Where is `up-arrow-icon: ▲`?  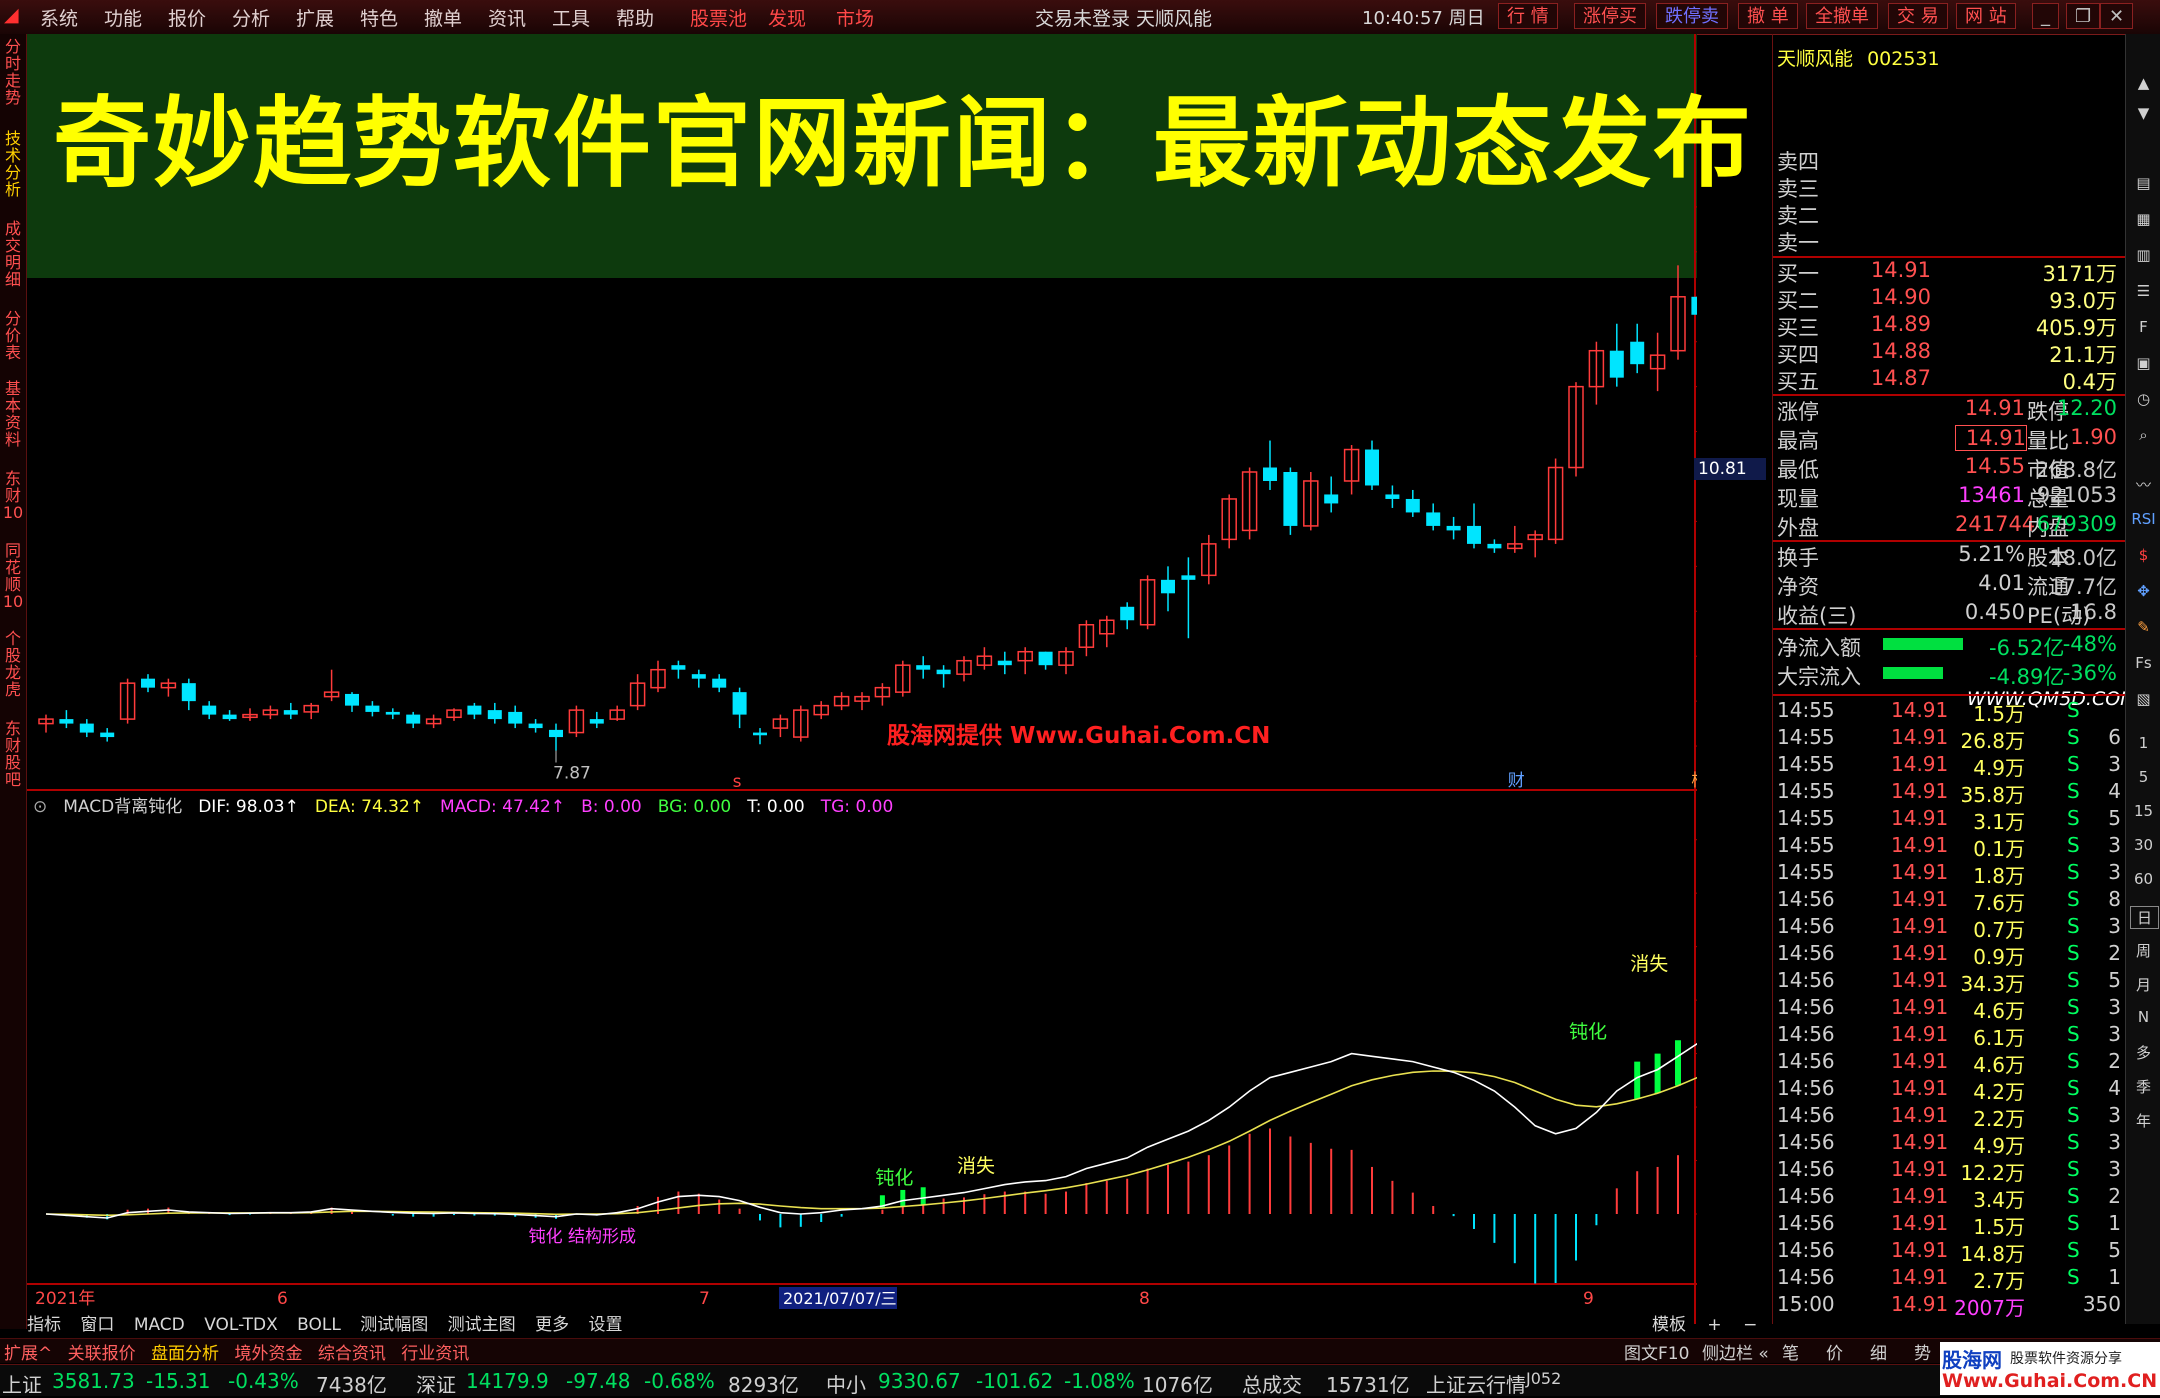 up-arrow-icon: ▲ is located at coordinates (2143, 83).